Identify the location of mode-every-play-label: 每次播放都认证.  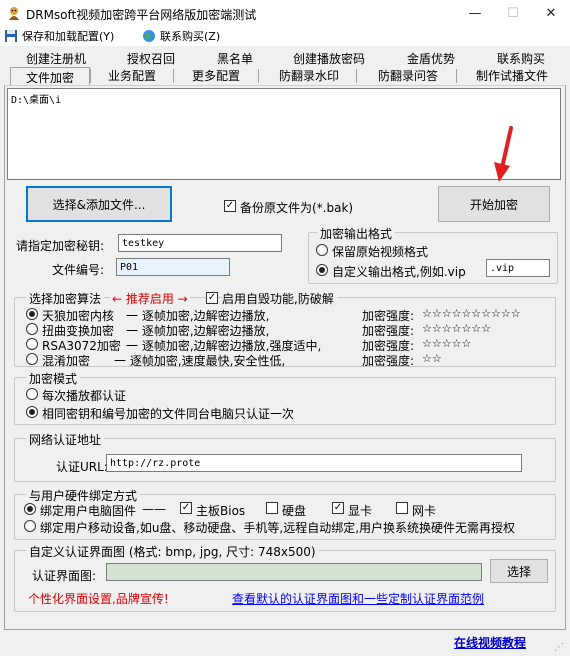
(84, 396).